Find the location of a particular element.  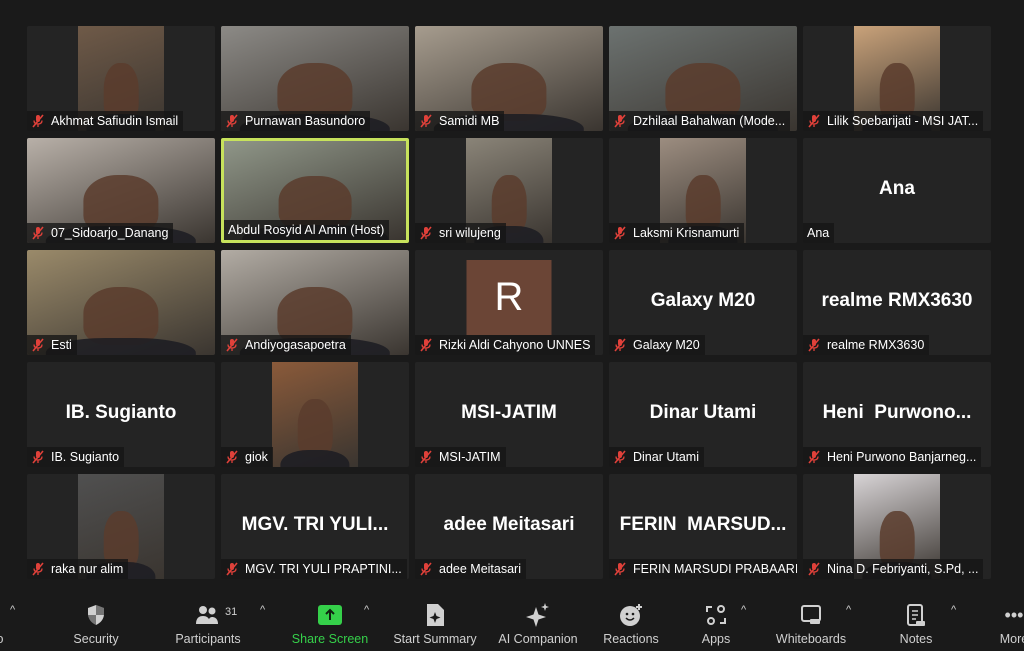

participant-tile: MSI-JATIM MSI-JATIM is located at coordinates (509, 414).